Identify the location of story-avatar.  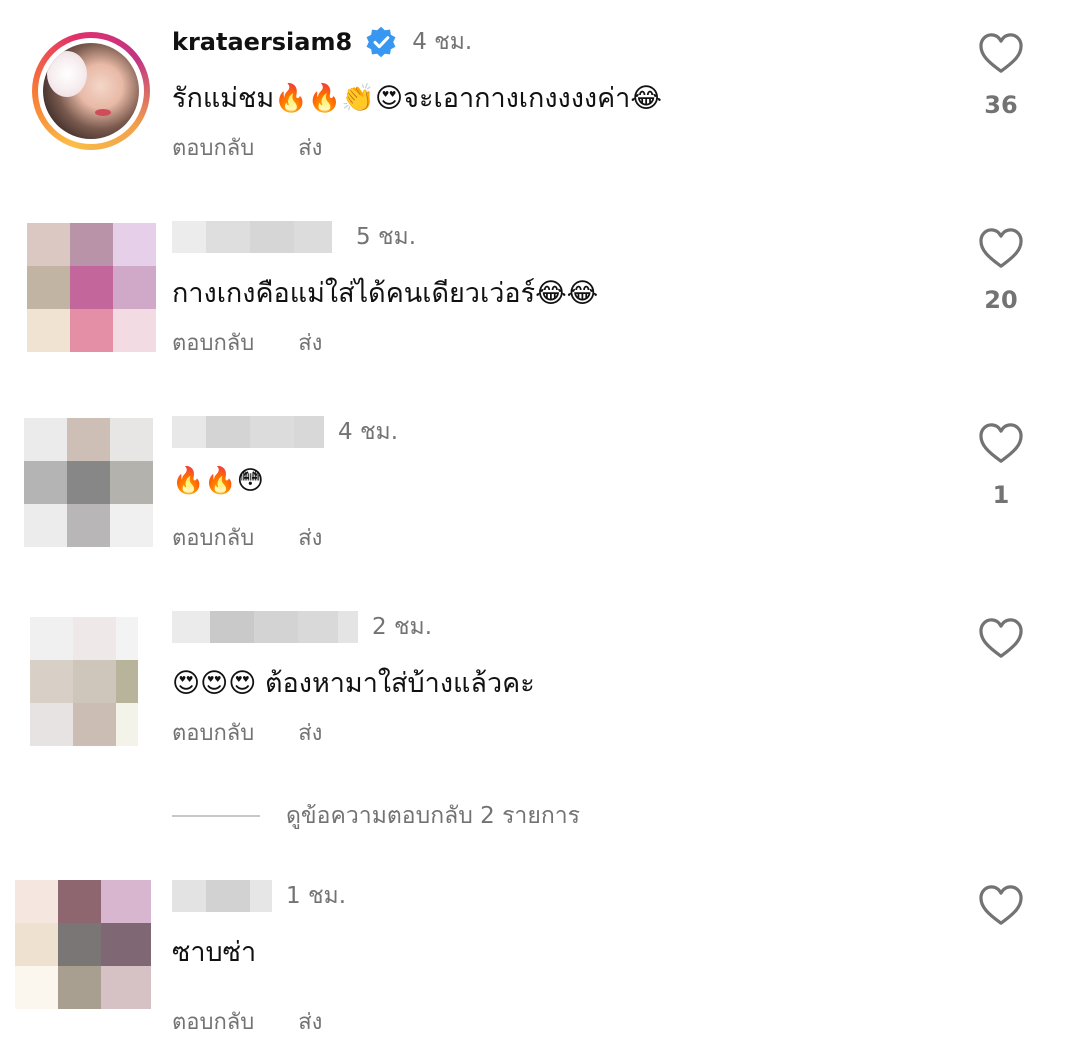
(91, 91).